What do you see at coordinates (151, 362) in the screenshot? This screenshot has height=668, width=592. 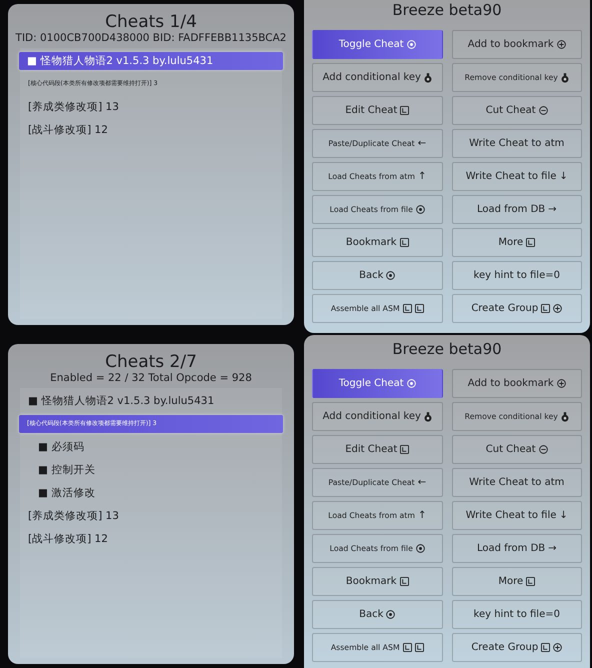 I see `panel-title: Cheats 2/7` at bounding box center [151, 362].